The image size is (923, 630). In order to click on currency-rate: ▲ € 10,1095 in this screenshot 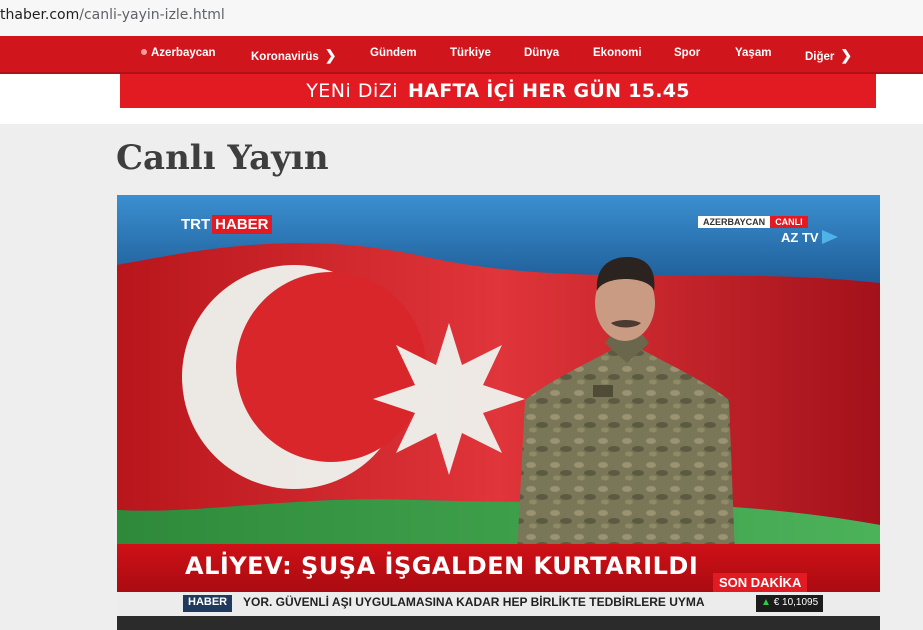, I will do `click(790, 603)`.